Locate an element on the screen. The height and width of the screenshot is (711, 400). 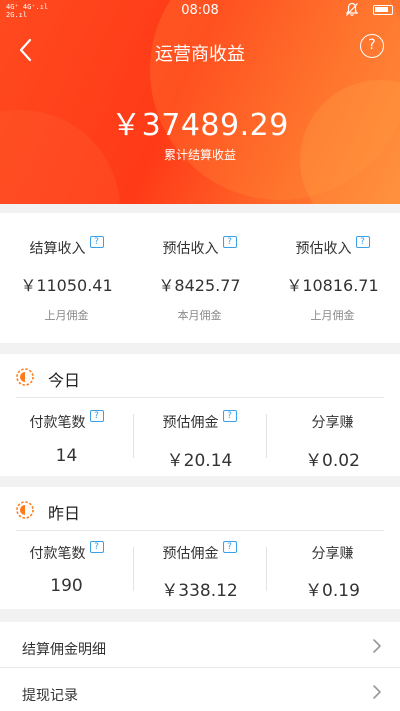
battery-icon is located at coordinates (383, 10).